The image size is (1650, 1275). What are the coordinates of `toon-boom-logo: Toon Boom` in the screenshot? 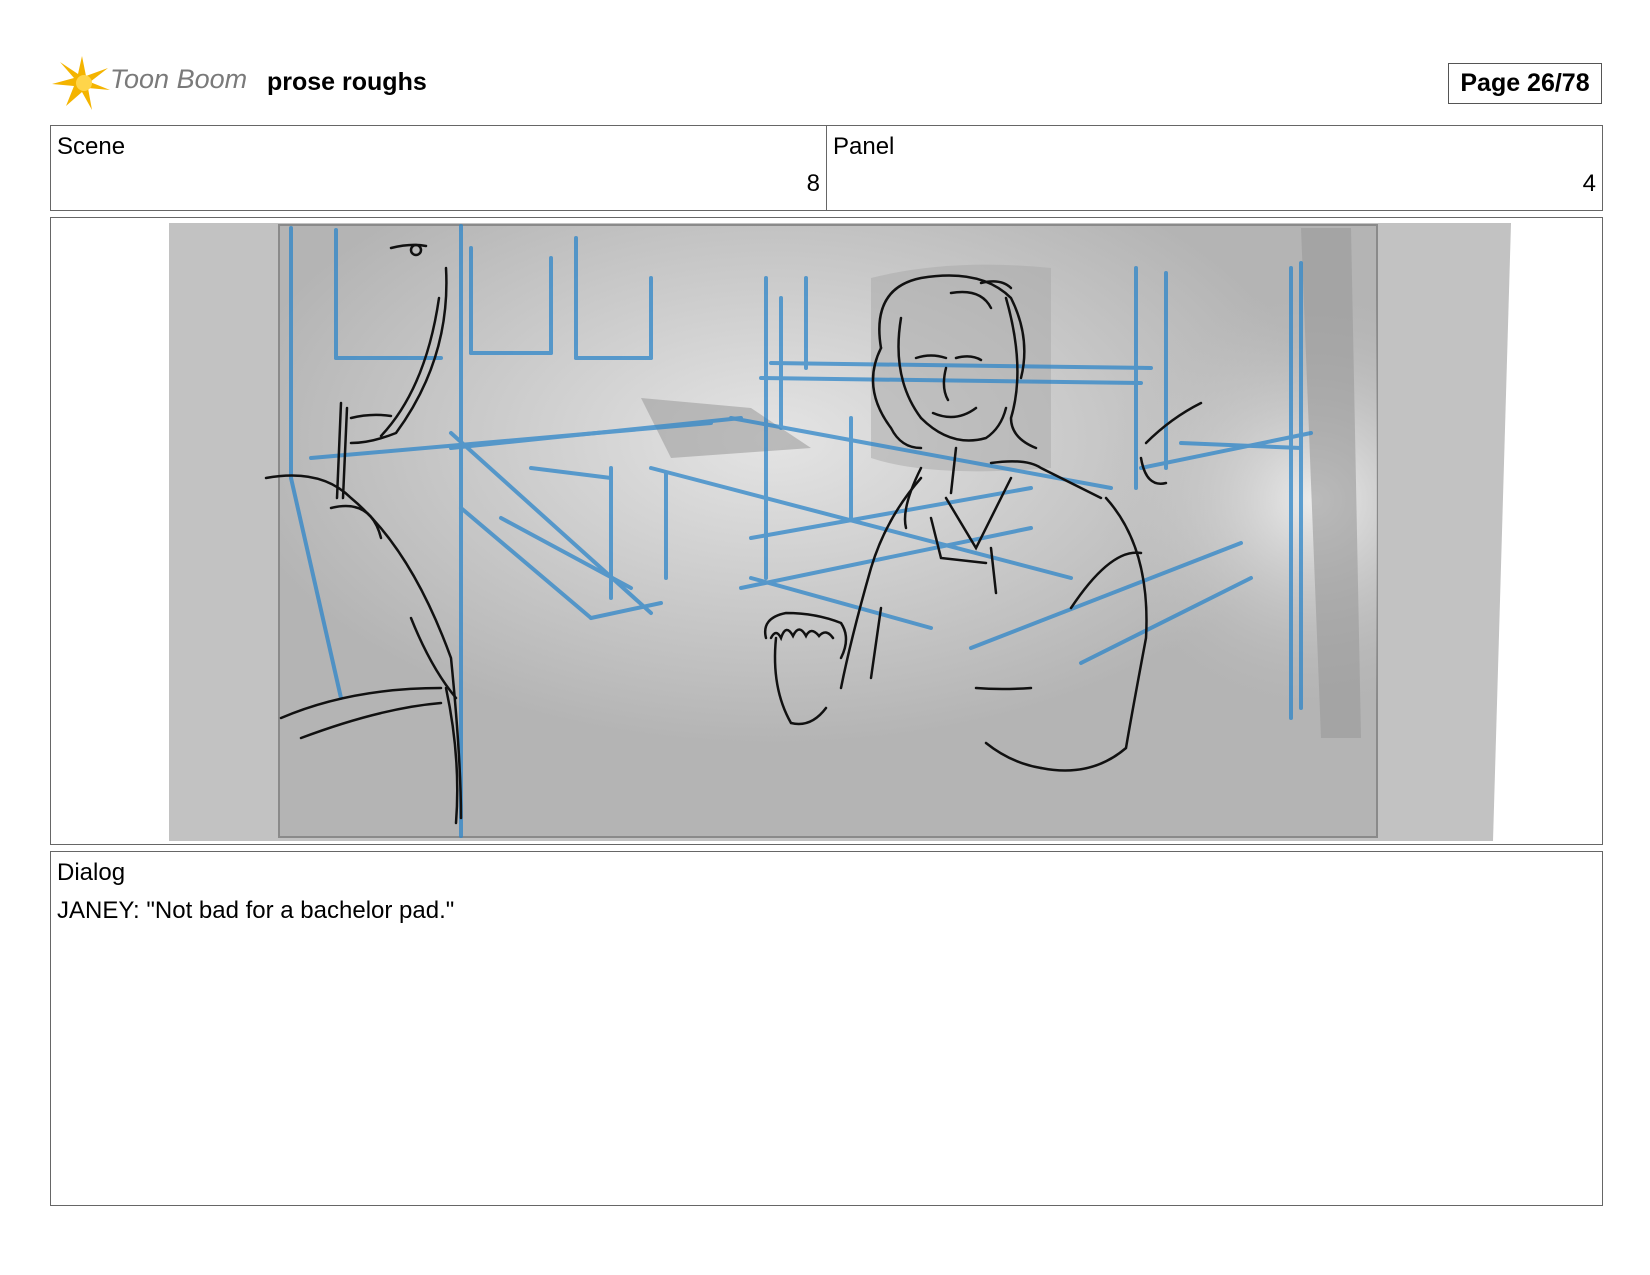 It's located at (149, 83).